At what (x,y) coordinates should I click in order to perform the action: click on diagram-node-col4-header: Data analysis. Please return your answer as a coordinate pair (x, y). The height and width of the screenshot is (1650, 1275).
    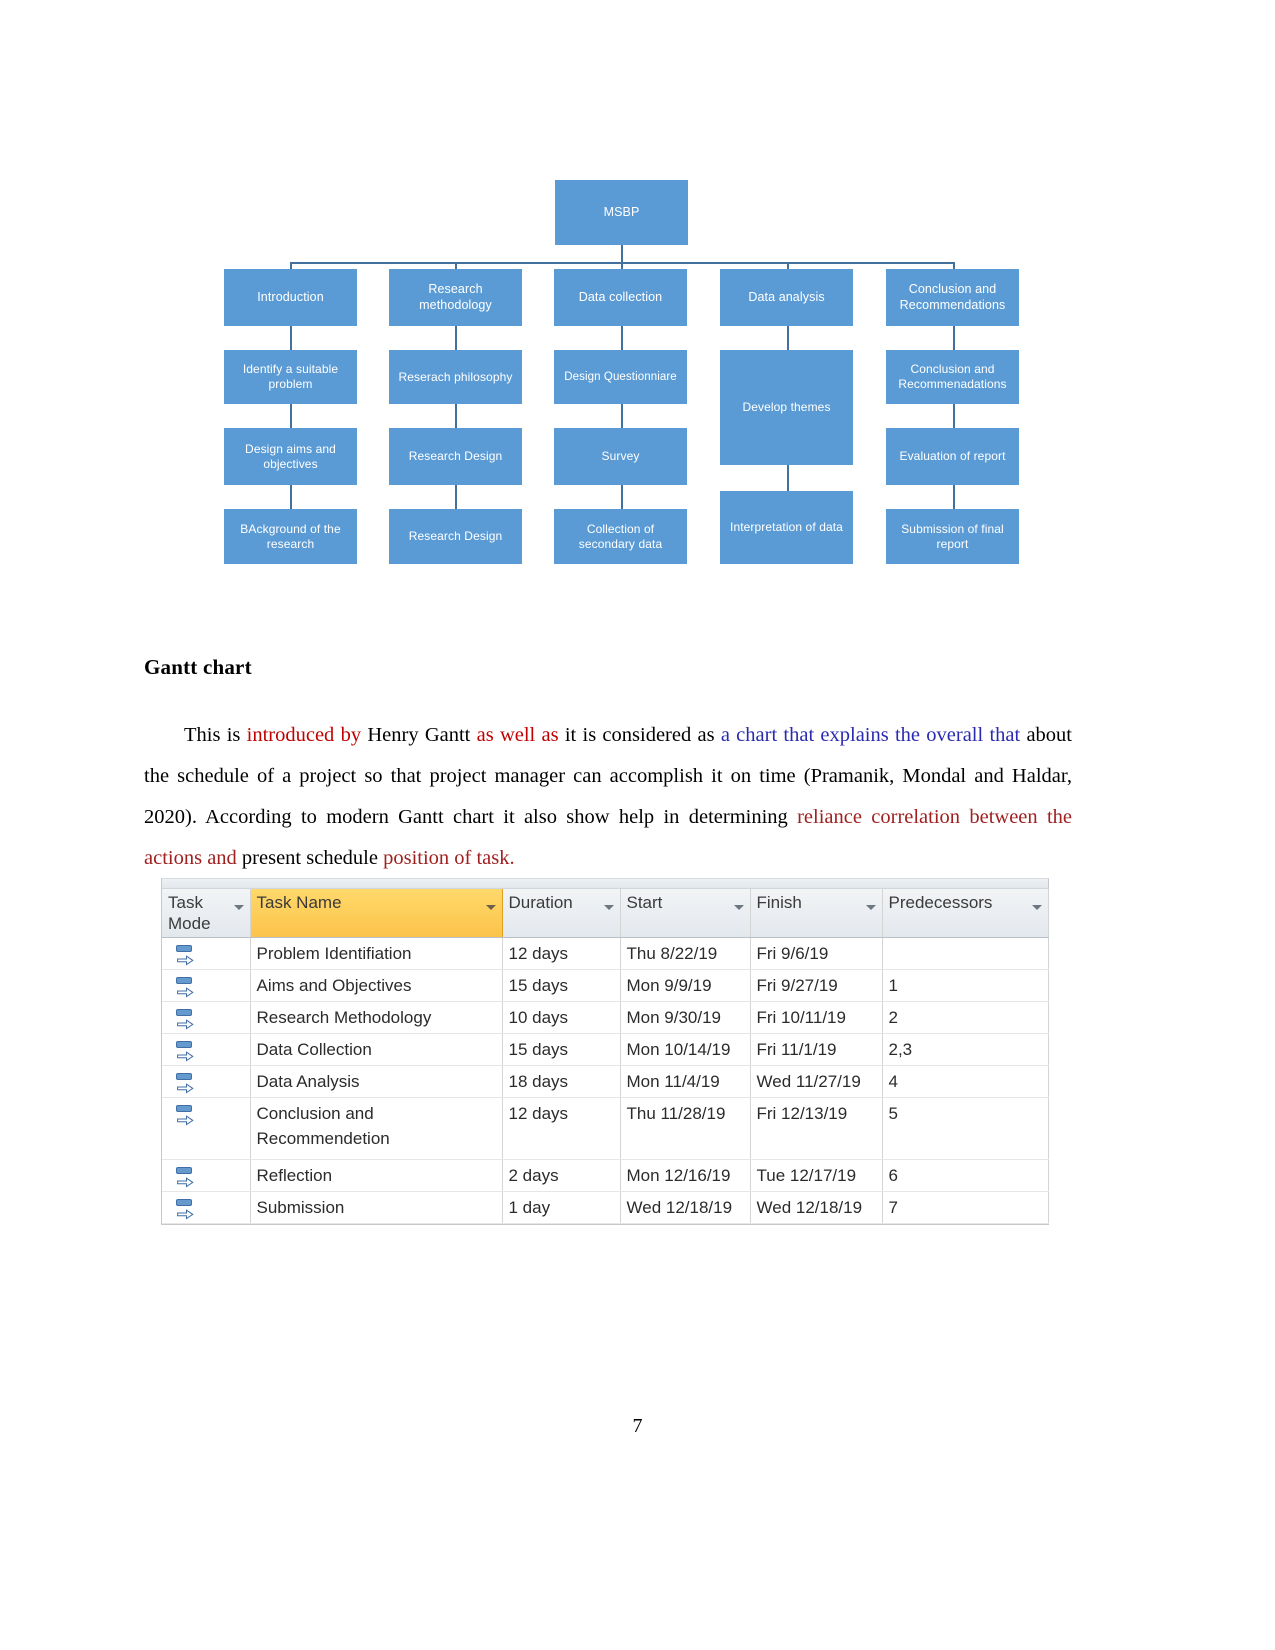
    Looking at the image, I should click on (786, 297).